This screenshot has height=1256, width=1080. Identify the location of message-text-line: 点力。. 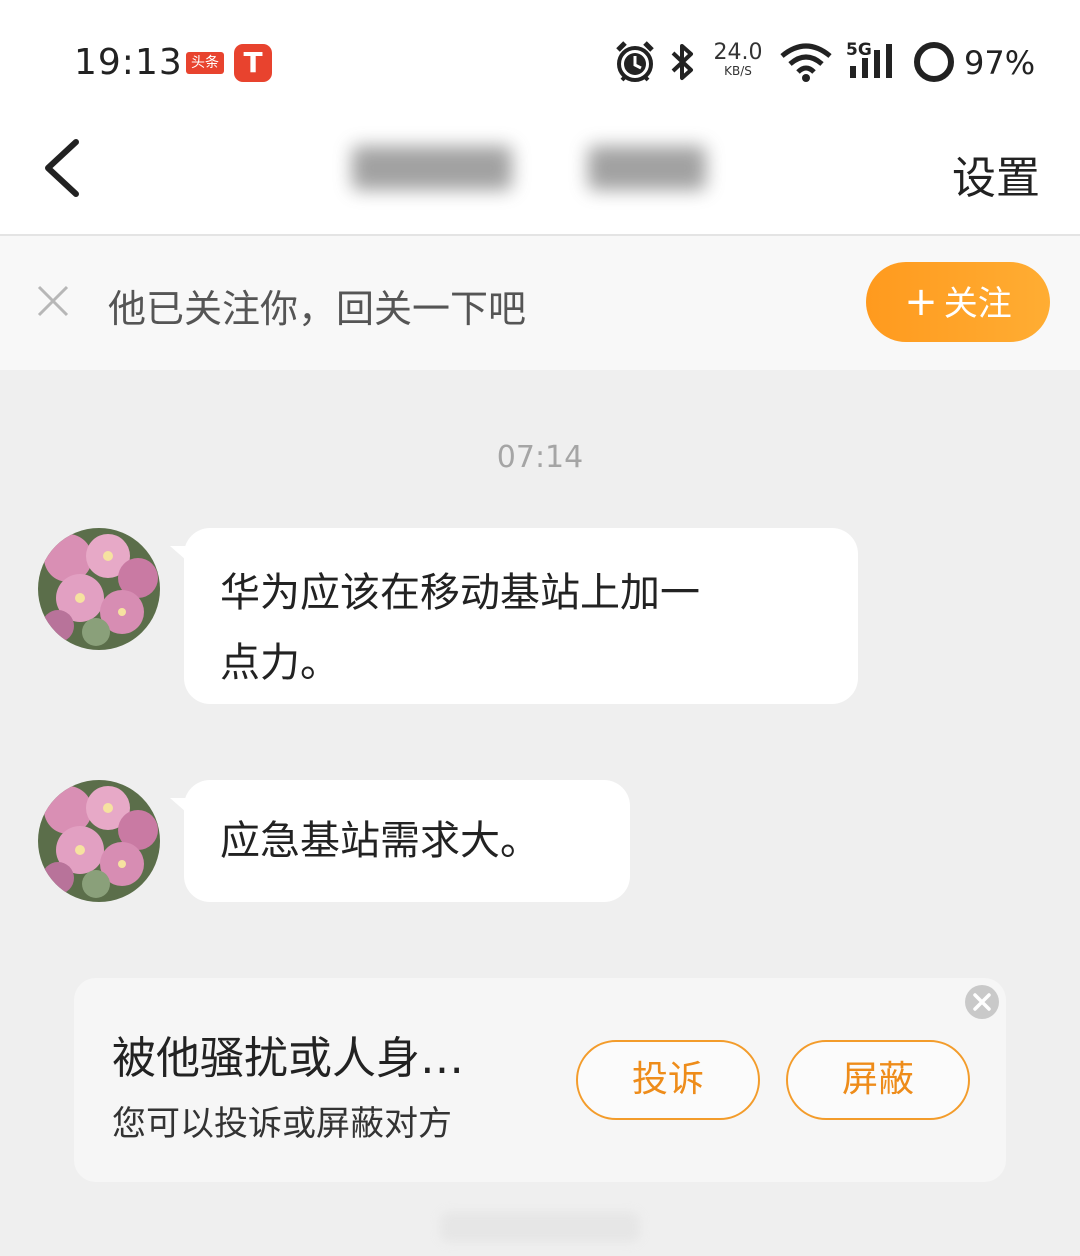
(280, 663).